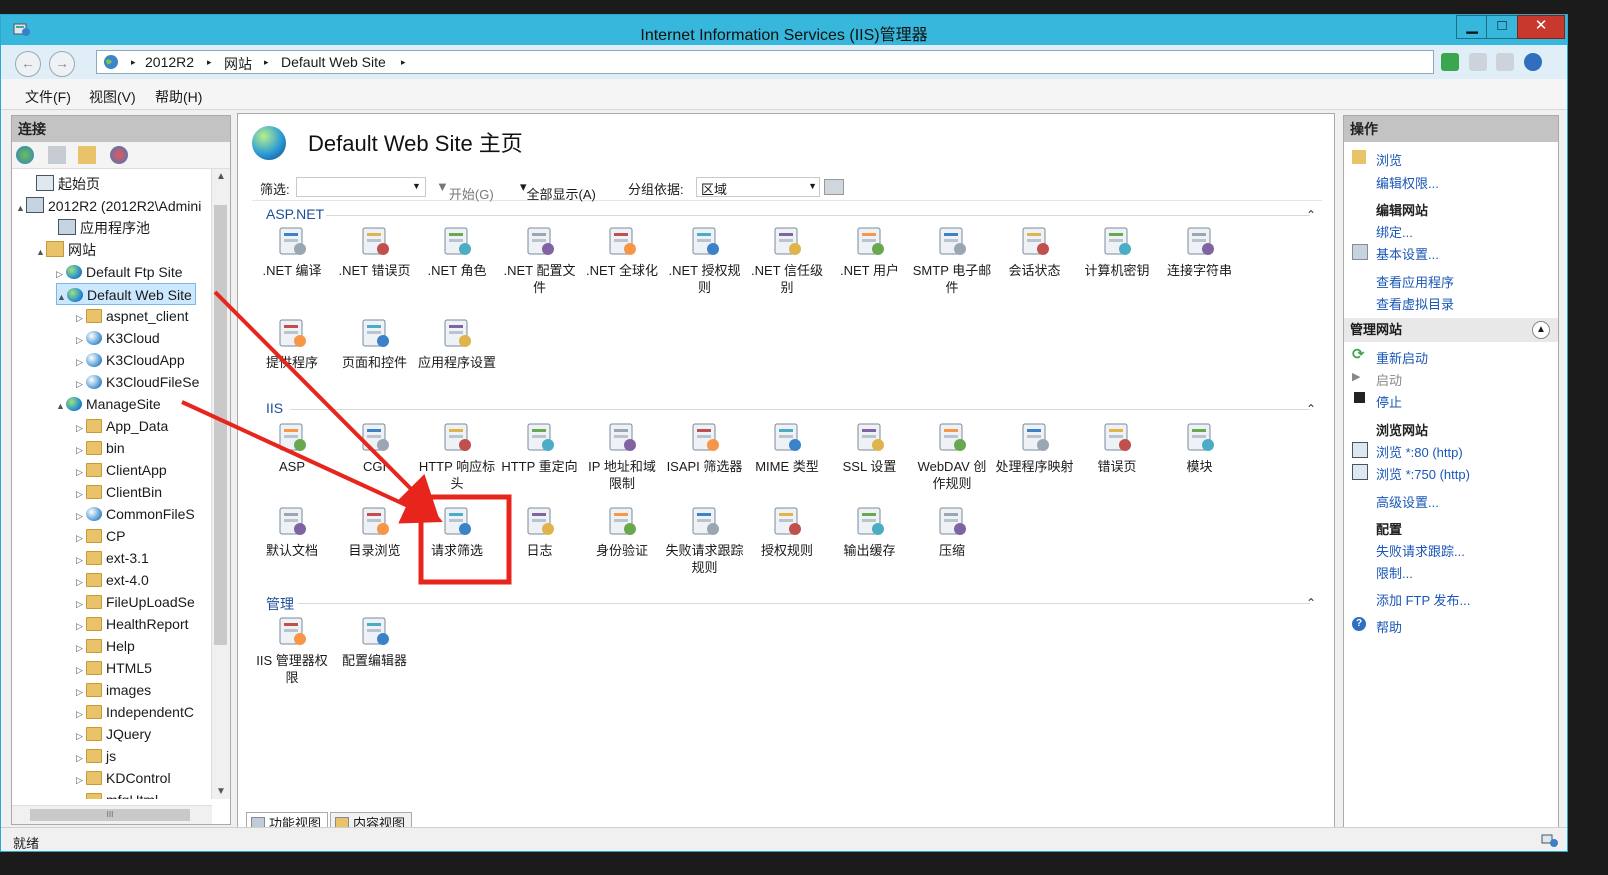  I want to click on feature-item: IIS 管理器权限, so click(292, 650).